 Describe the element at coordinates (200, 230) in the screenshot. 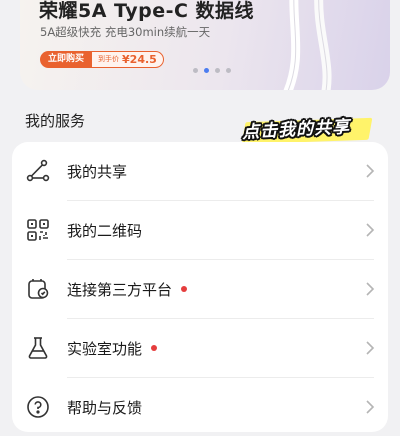

I see `service-row-my-qr-code: 我的二维码` at that location.